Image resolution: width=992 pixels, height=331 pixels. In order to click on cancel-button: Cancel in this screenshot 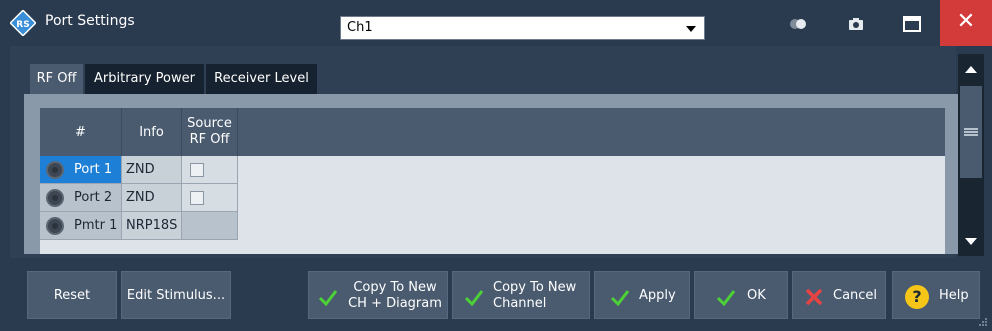, I will do `click(839, 295)`.